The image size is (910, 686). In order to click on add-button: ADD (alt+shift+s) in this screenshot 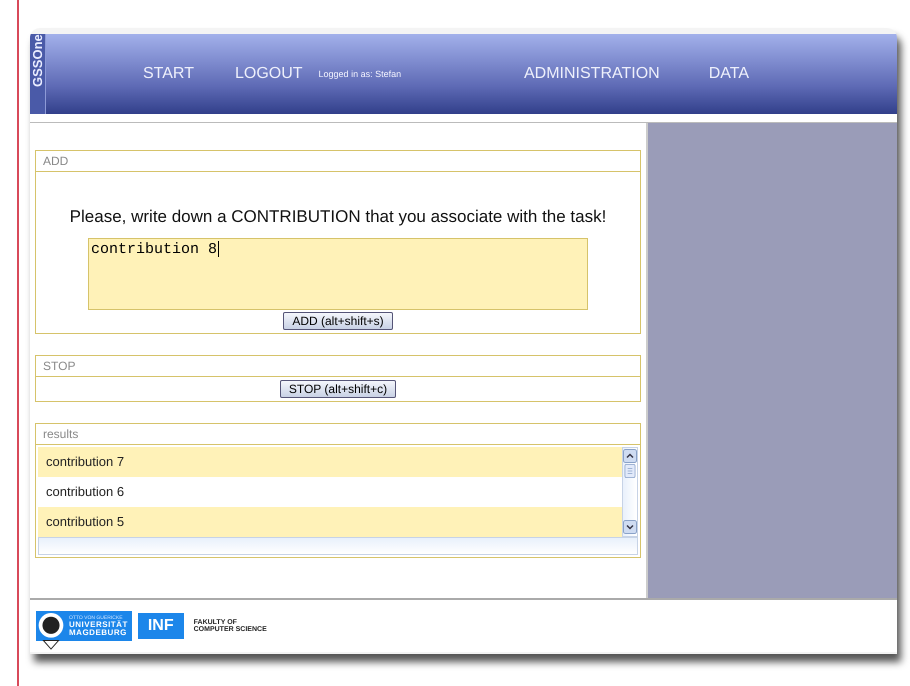, I will do `click(338, 321)`.